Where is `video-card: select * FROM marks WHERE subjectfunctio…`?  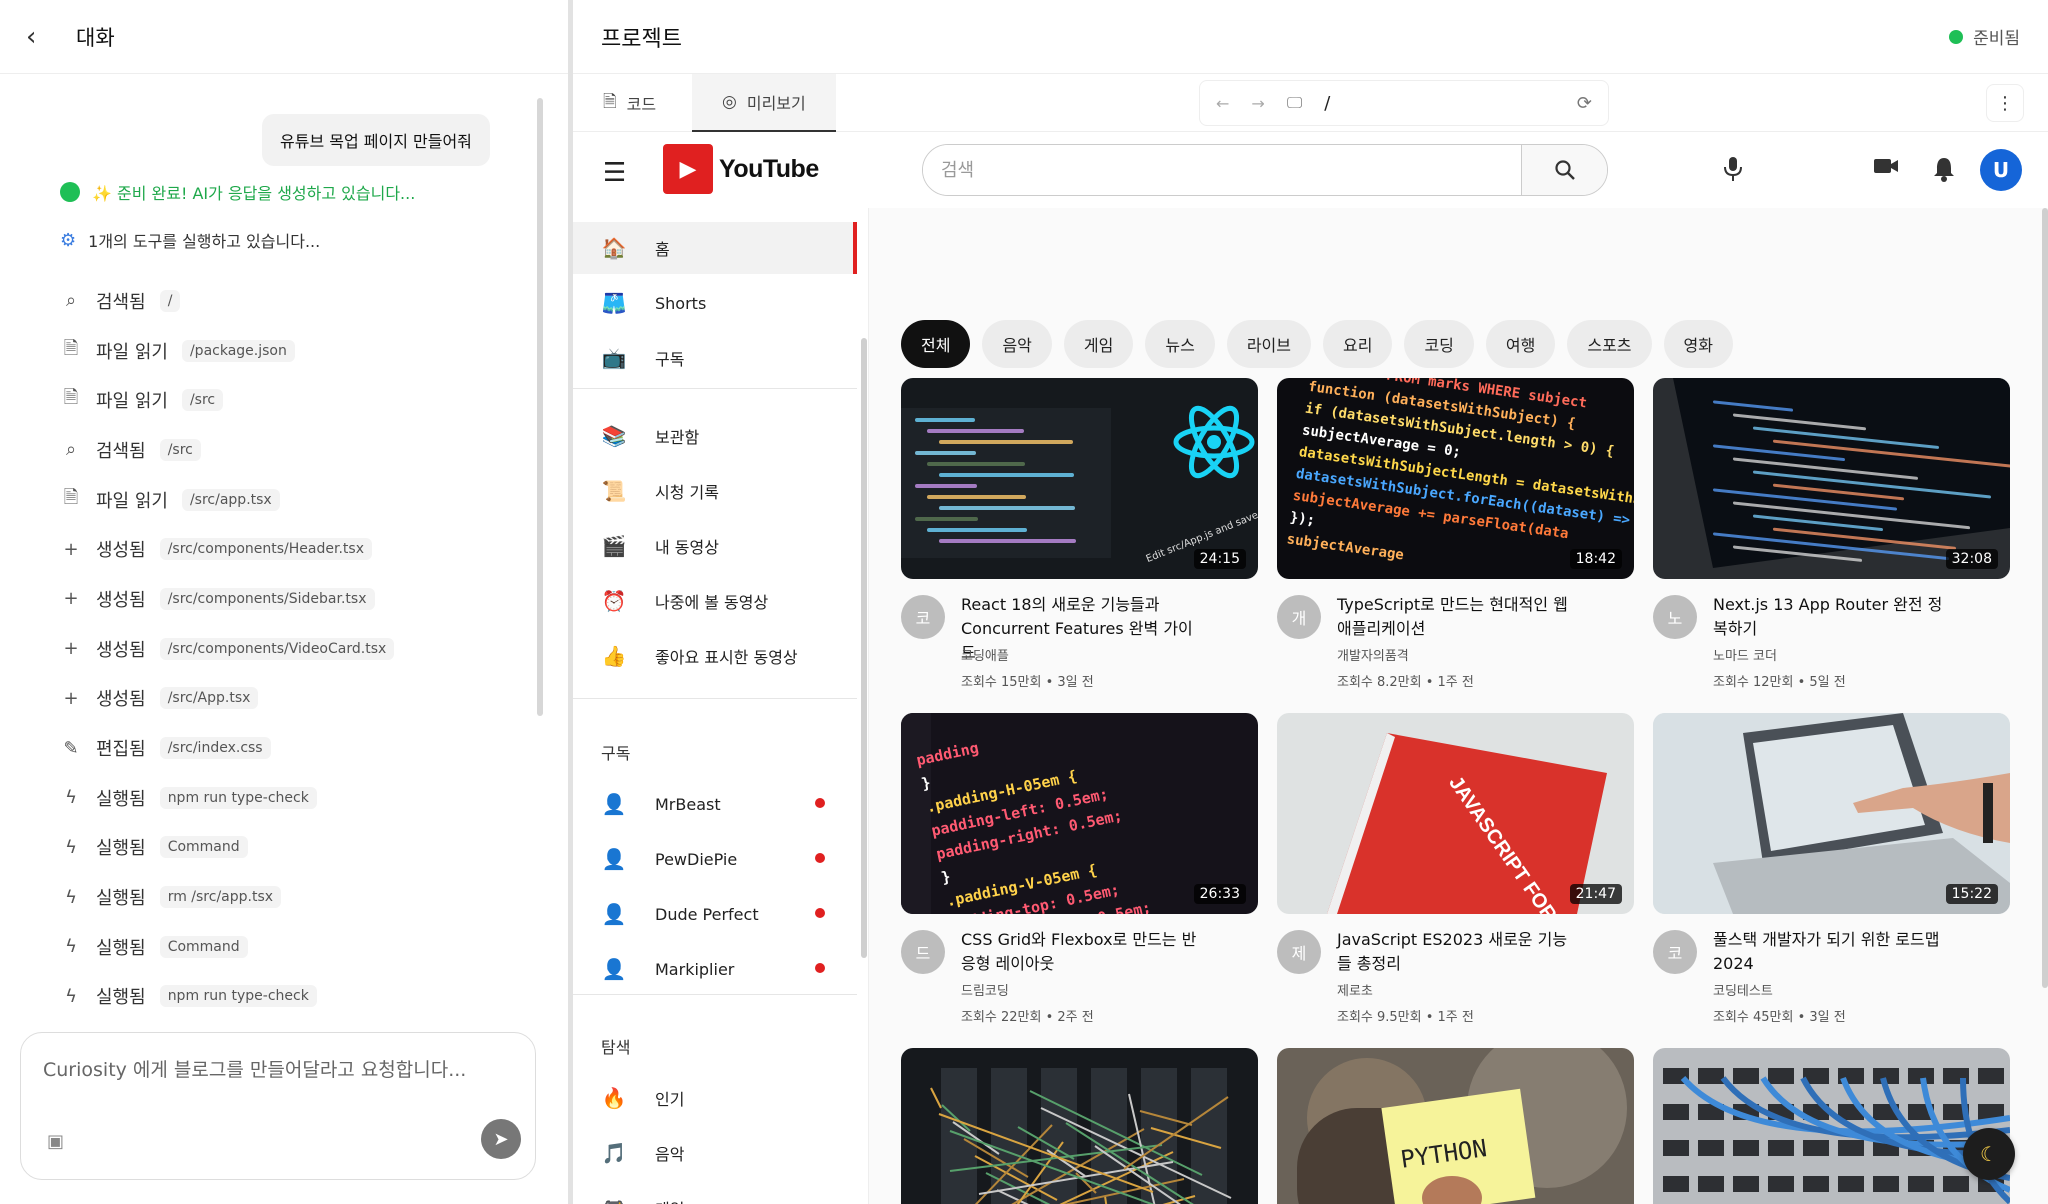 video-card: select * FROM marks WHERE subjectfunctio… is located at coordinates (1455, 538).